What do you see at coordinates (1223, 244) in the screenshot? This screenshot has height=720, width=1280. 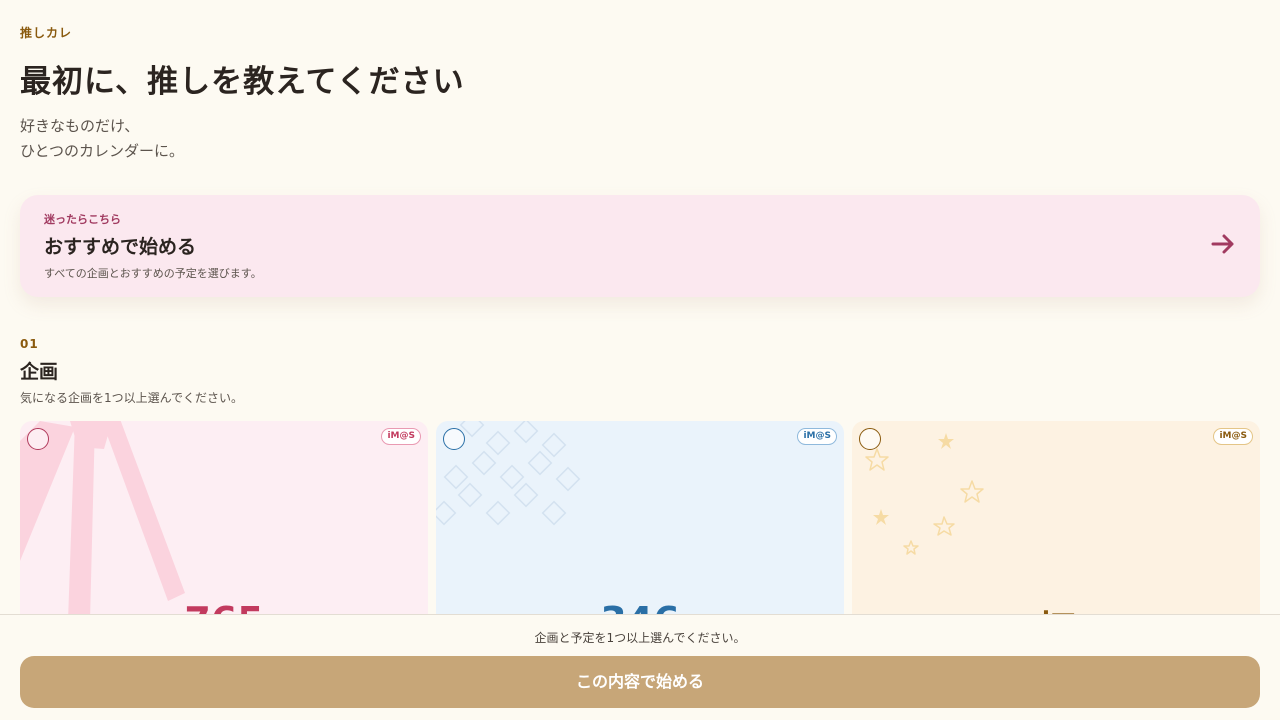 I see `arrow-right-icon` at bounding box center [1223, 244].